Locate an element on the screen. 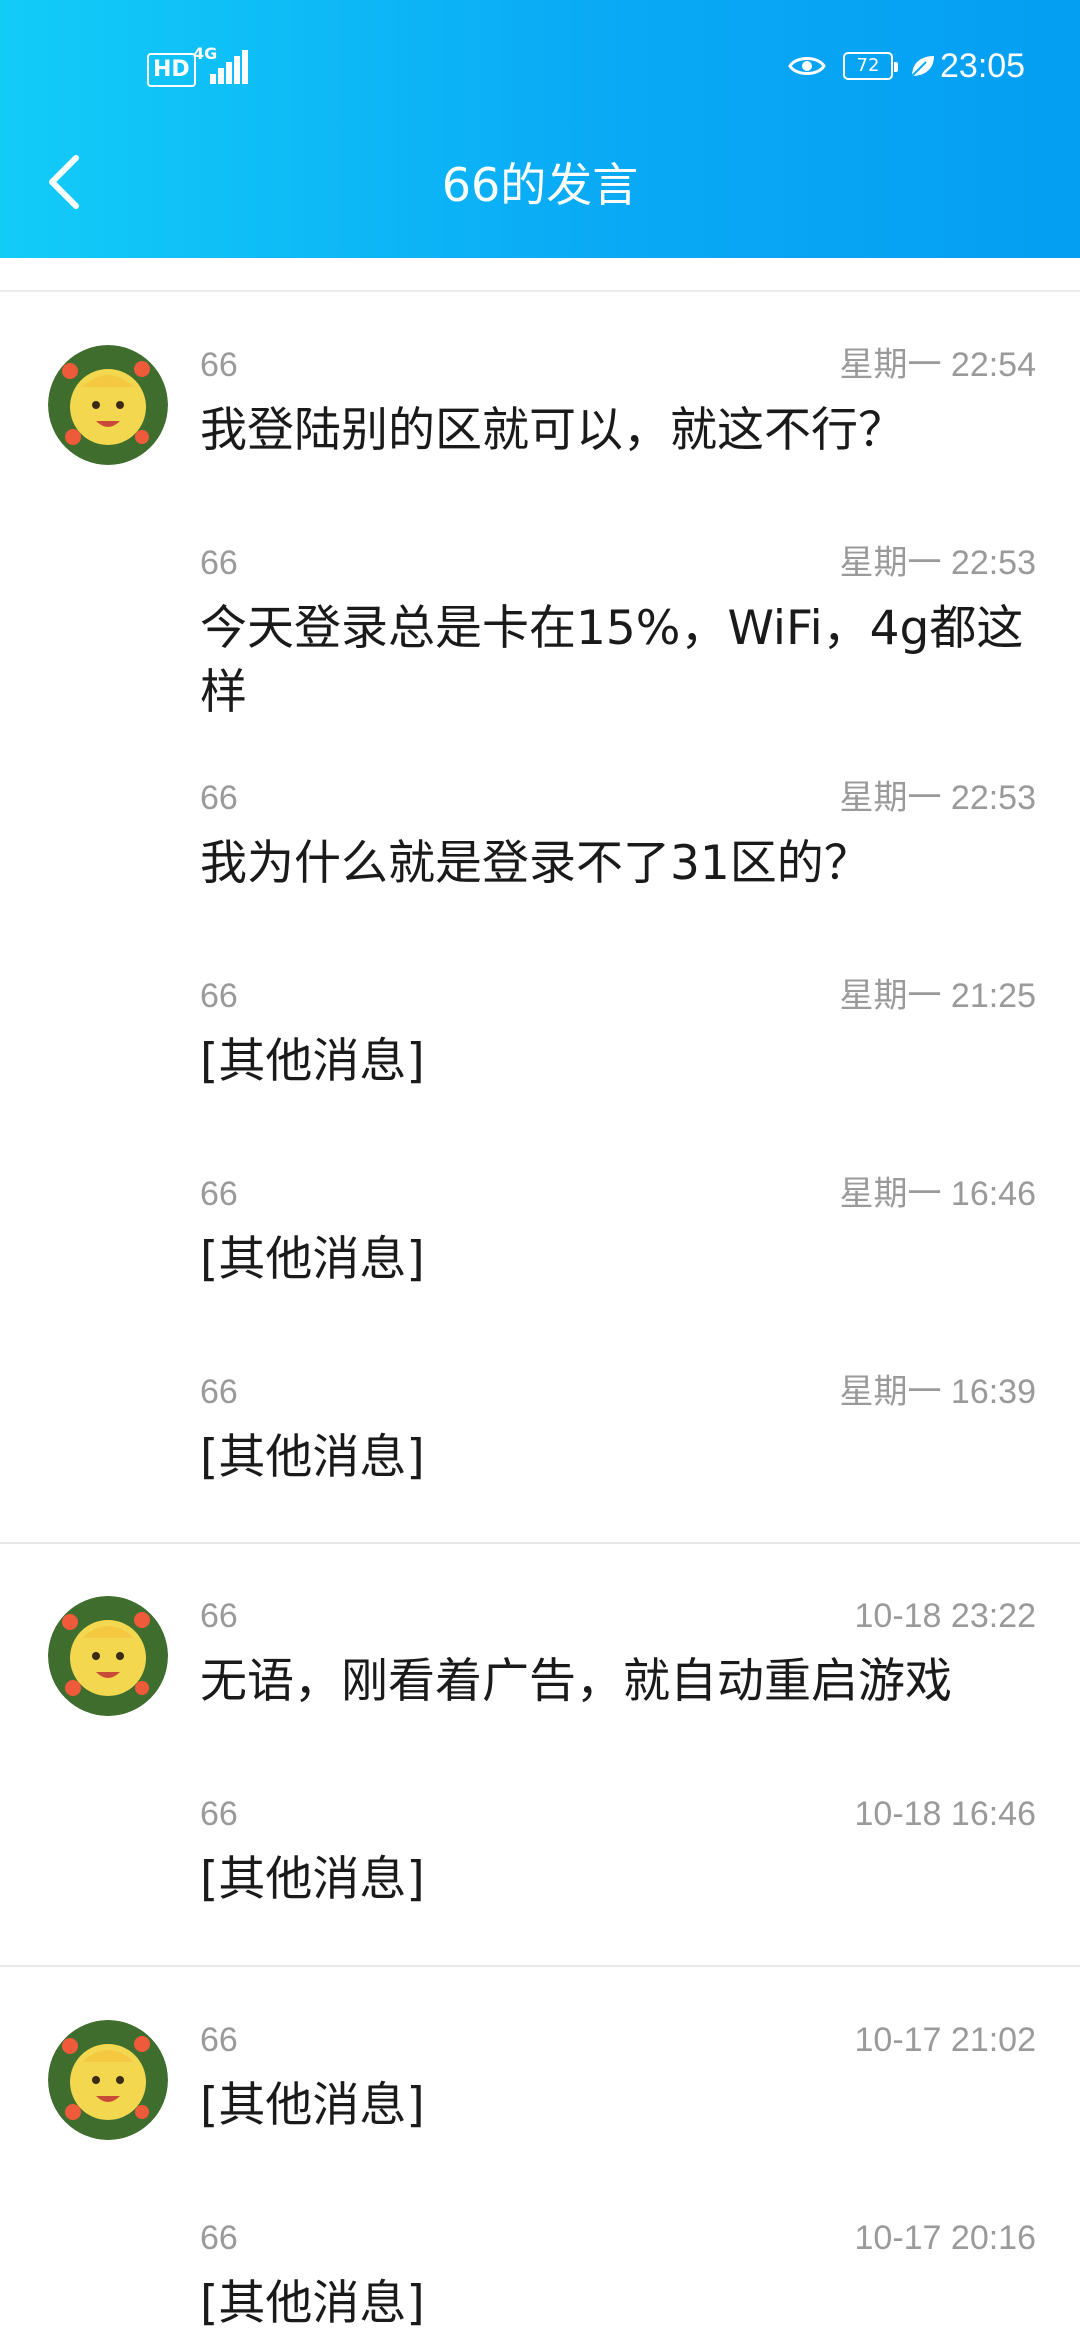  message-text: 我登陆别的区就可以，就这不行？ is located at coordinates (552, 430).